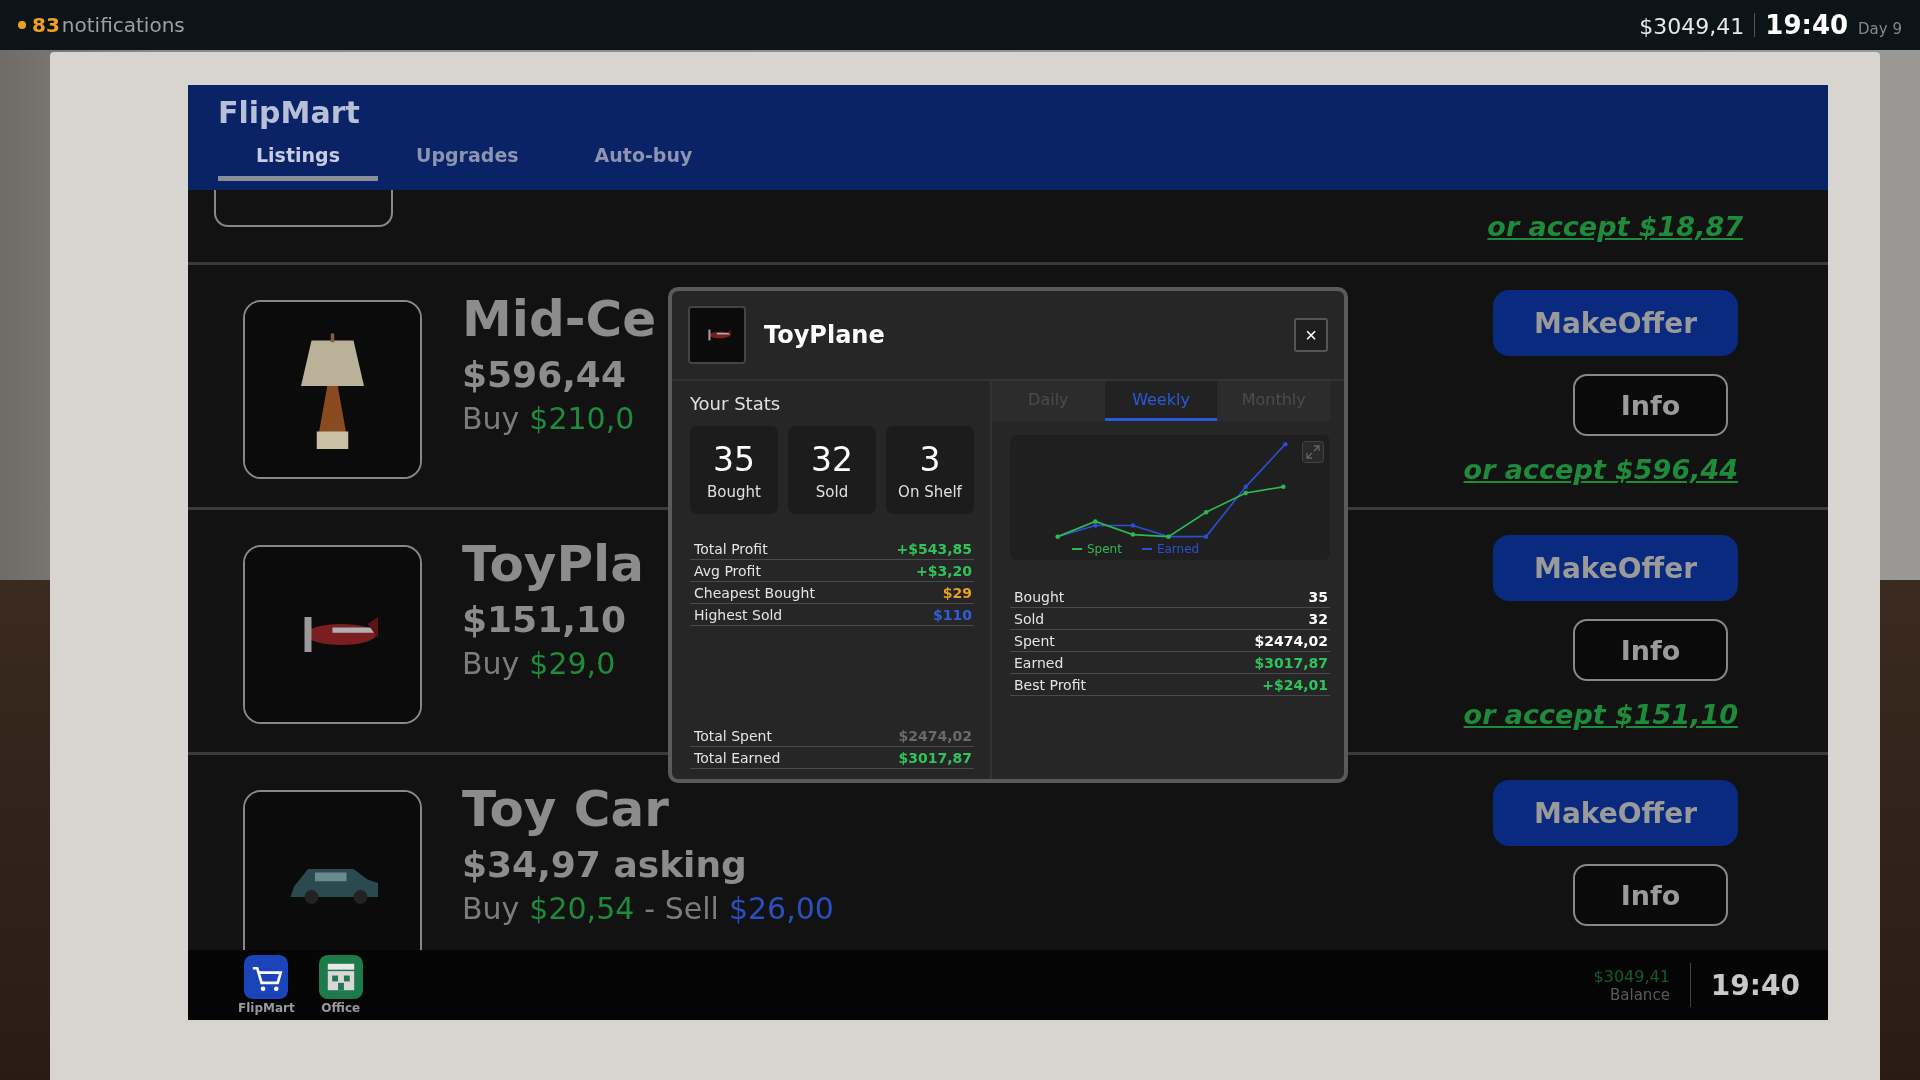 This screenshot has width=1920, height=1080. What do you see at coordinates (643, 162) in the screenshot?
I see `tab: Auto-buy` at bounding box center [643, 162].